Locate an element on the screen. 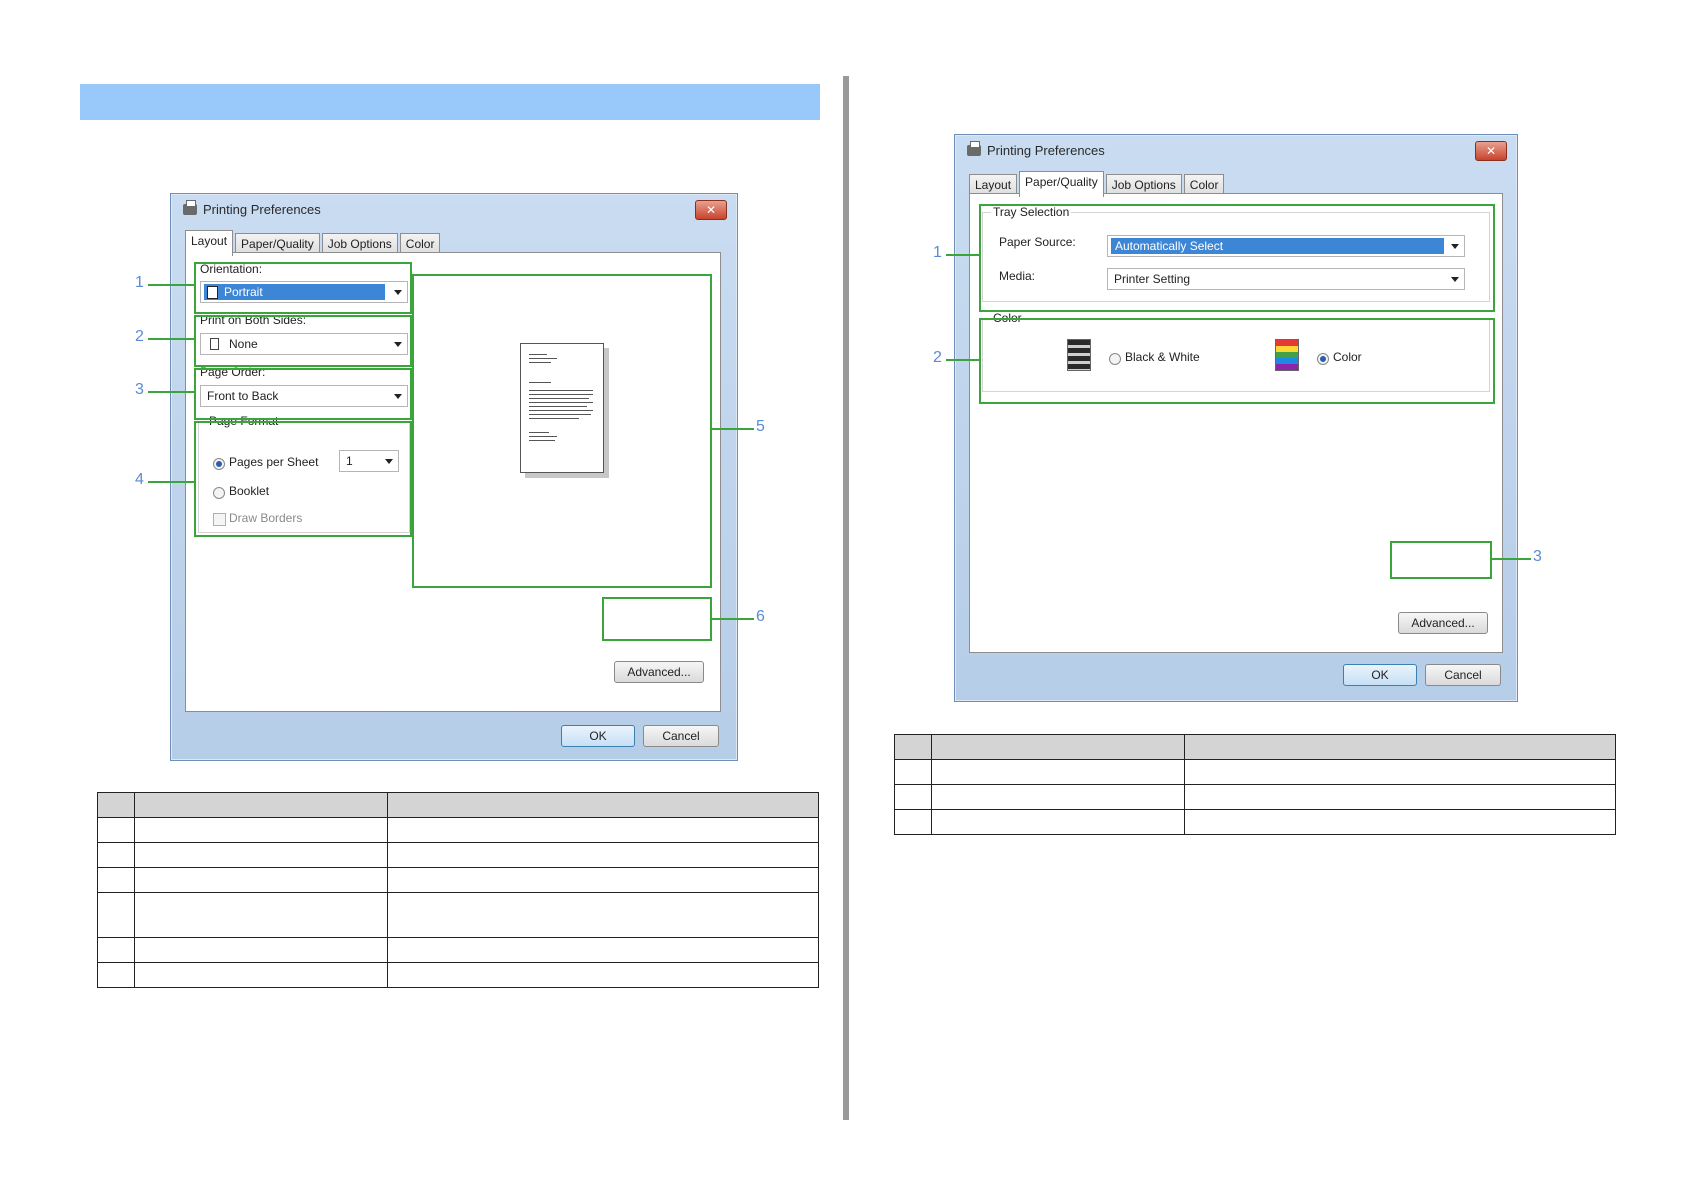 The image size is (1684, 1190). right-description-table is located at coordinates (1255, 784).